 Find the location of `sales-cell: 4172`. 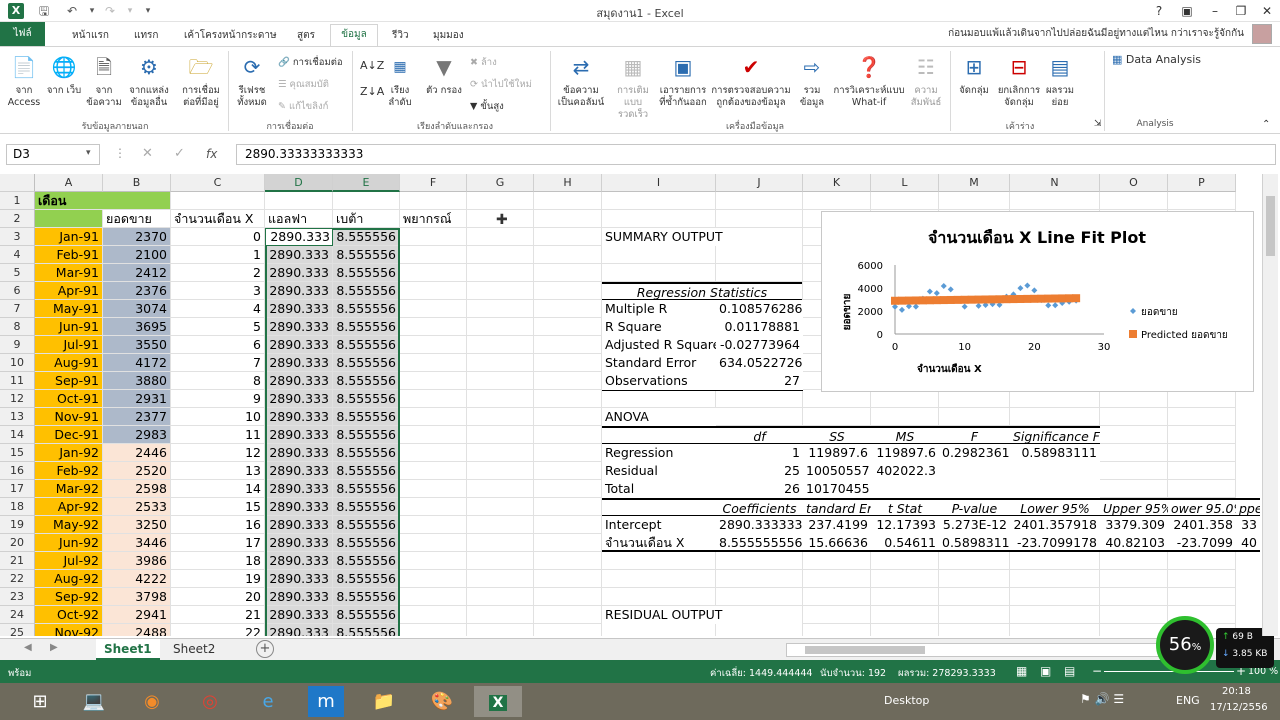

sales-cell: 4172 is located at coordinates (137, 363).